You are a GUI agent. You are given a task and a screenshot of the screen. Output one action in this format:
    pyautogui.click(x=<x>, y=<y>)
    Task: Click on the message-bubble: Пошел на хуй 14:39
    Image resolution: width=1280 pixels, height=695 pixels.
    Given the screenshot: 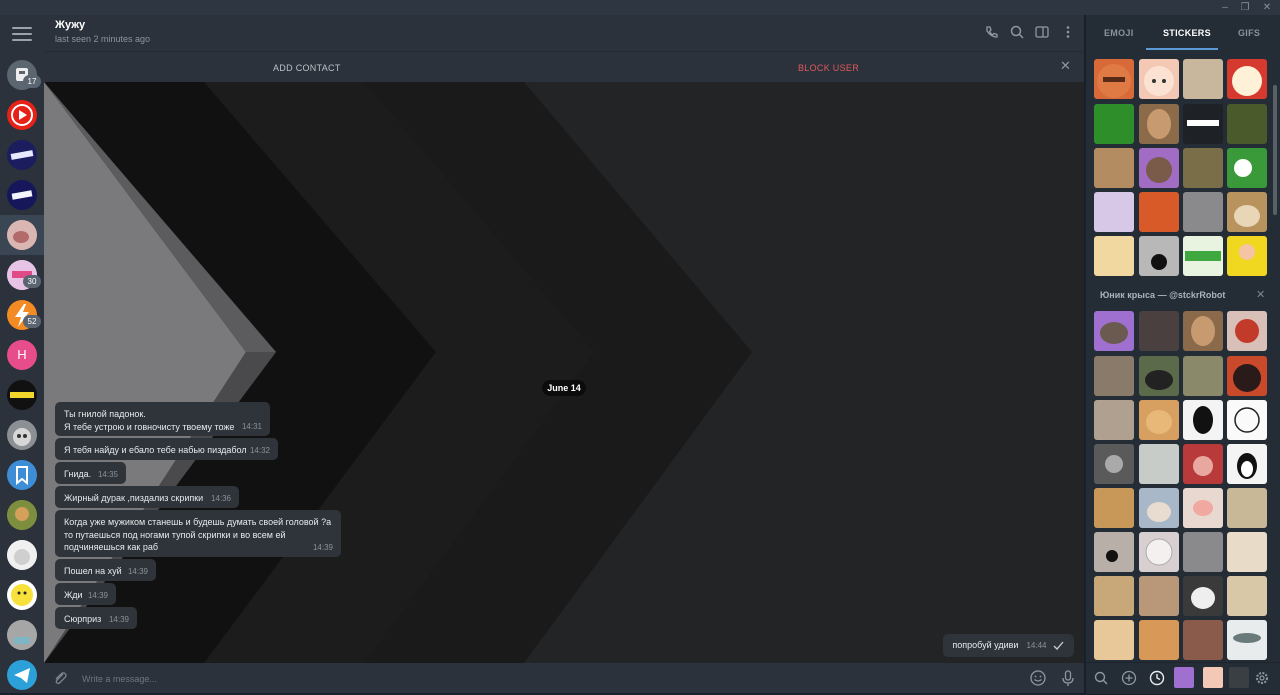 What is the action you would take?
    pyautogui.click(x=105, y=570)
    